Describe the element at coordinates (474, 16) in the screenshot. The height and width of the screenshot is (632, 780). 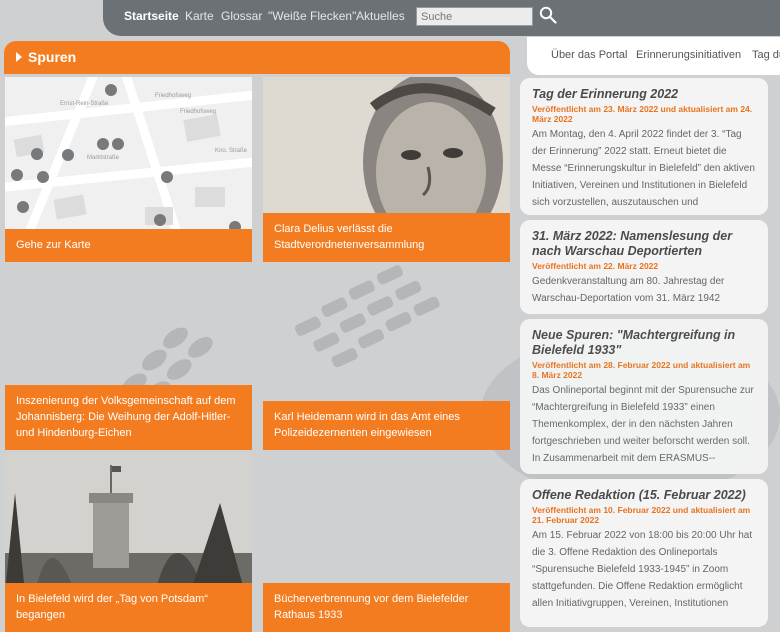
I see `search-input` at that location.